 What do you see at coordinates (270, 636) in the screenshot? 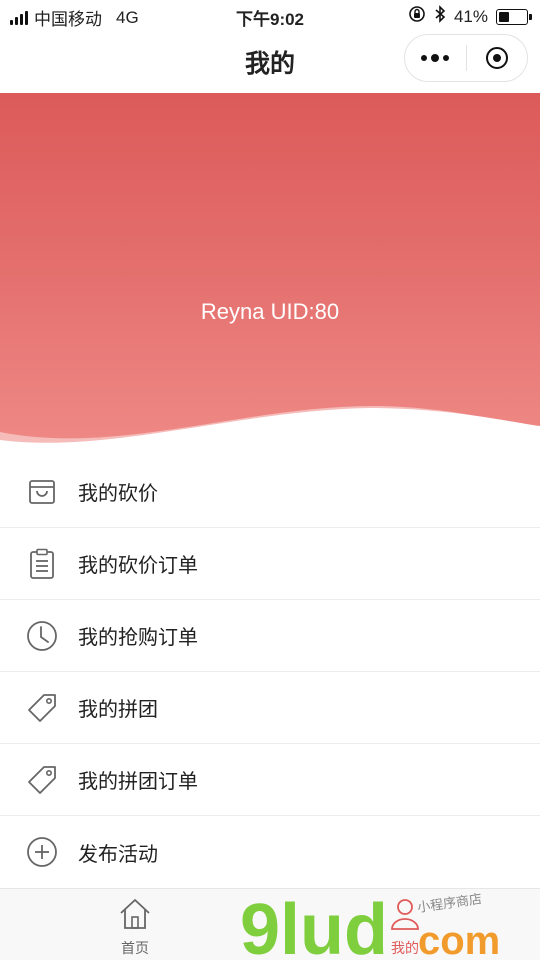
I see `menu-item-flash-sale-orders: 我的抢购订单` at bounding box center [270, 636].